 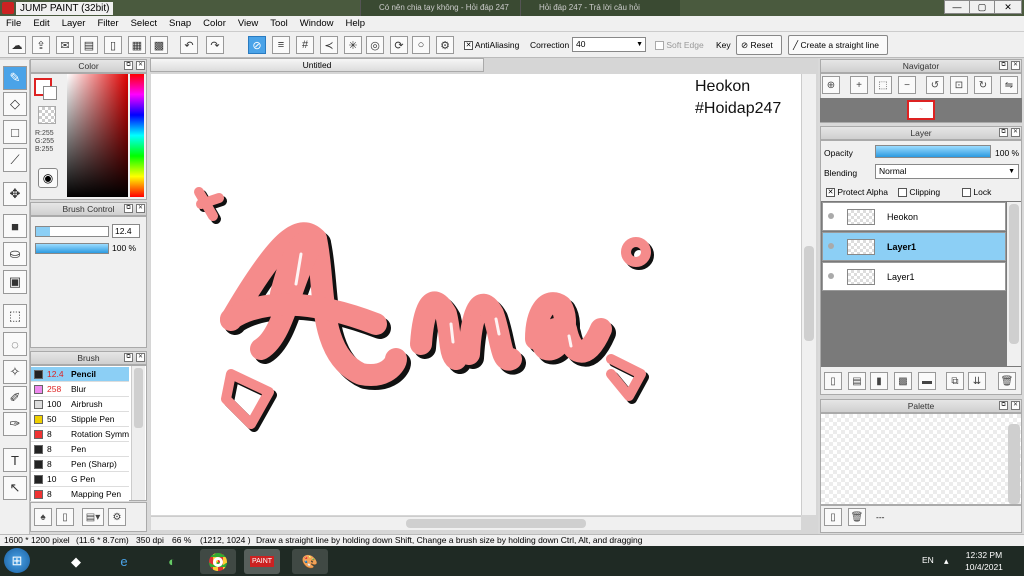 What do you see at coordinates (959, 85) in the screenshot?
I see `reset-view-icon: ⊡` at bounding box center [959, 85].